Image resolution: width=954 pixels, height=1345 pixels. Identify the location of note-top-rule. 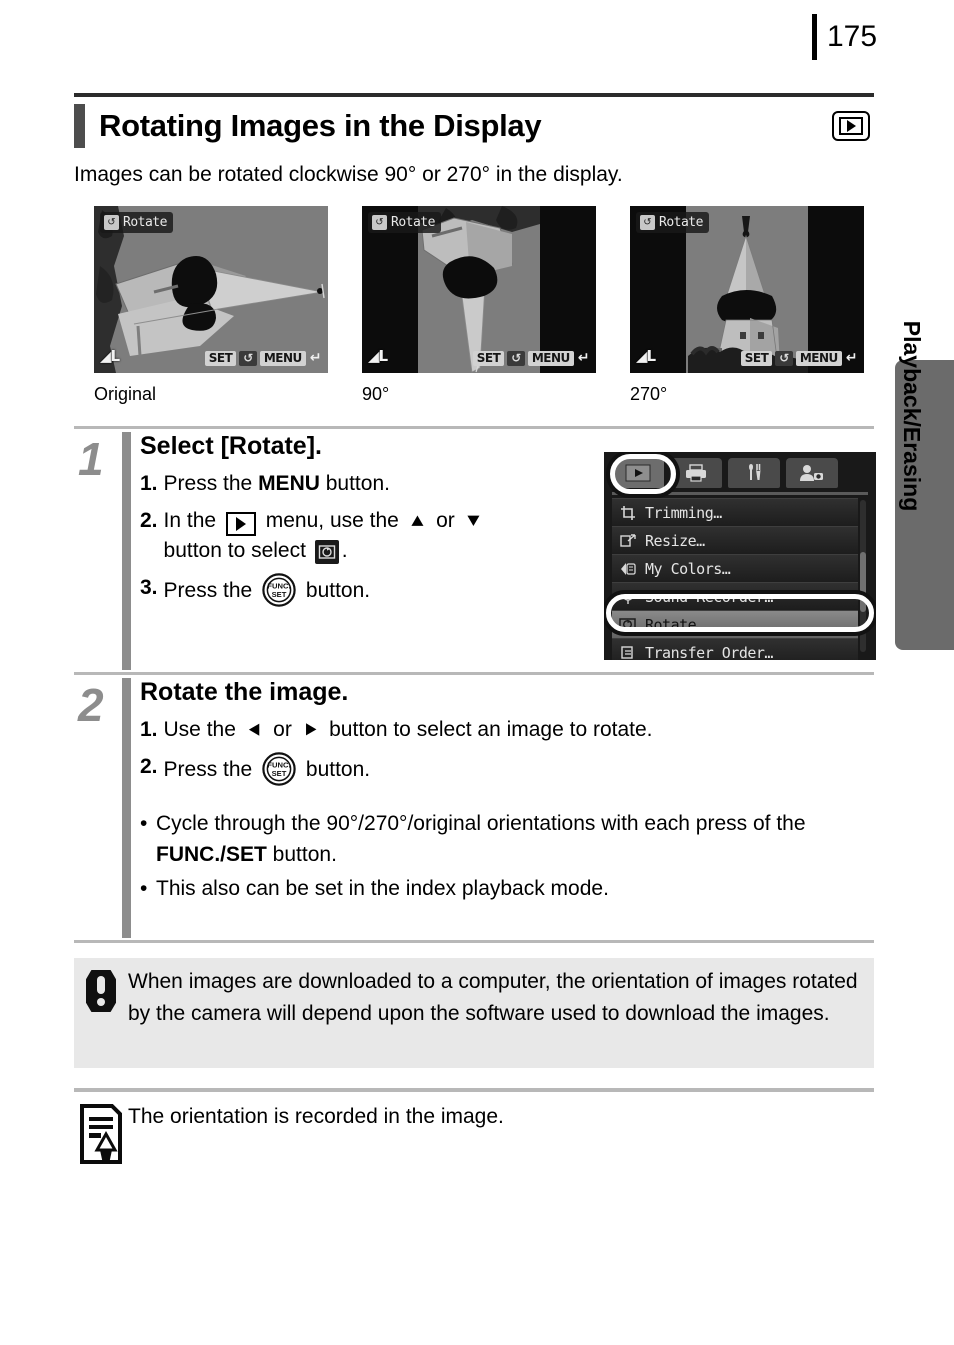
(474, 1090).